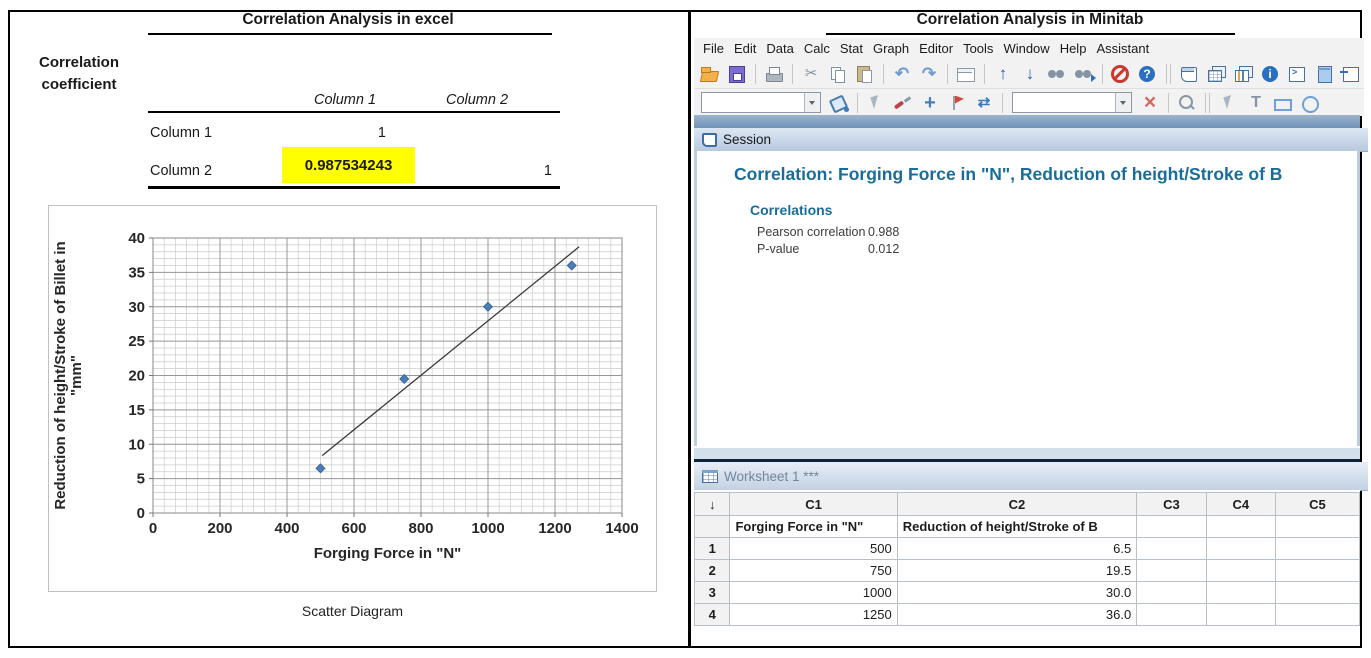 The width and height of the screenshot is (1371, 658). What do you see at coordinates (1171, 548) in the screenshot?
I see `cell-c3-row1` at bounding box center [1171, 548].